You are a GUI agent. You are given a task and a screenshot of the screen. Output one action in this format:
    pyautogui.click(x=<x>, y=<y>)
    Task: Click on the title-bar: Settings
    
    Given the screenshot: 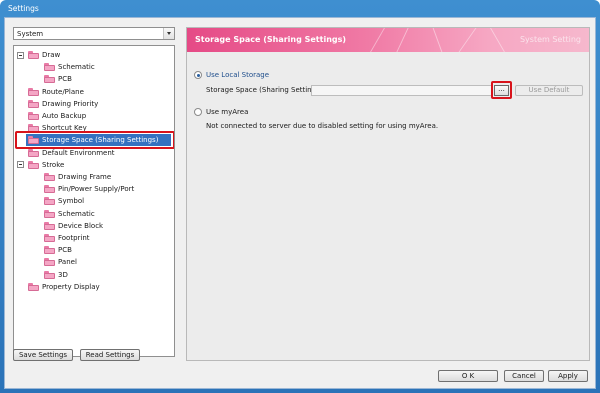 What is the action you would take?
    pyautogui.click(x=300, y=8)
    